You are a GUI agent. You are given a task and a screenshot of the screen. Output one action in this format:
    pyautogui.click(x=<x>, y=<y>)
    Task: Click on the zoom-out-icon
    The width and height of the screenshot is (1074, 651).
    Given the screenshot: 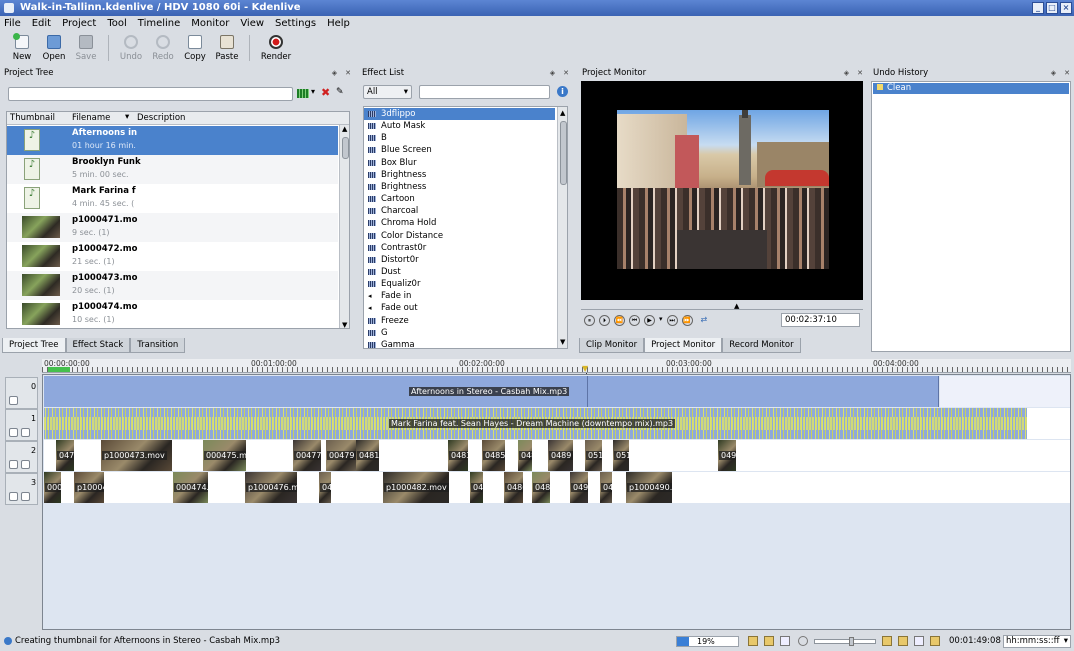 What is the action you would take?
    pyautogui.click(x=803, y=641)
    